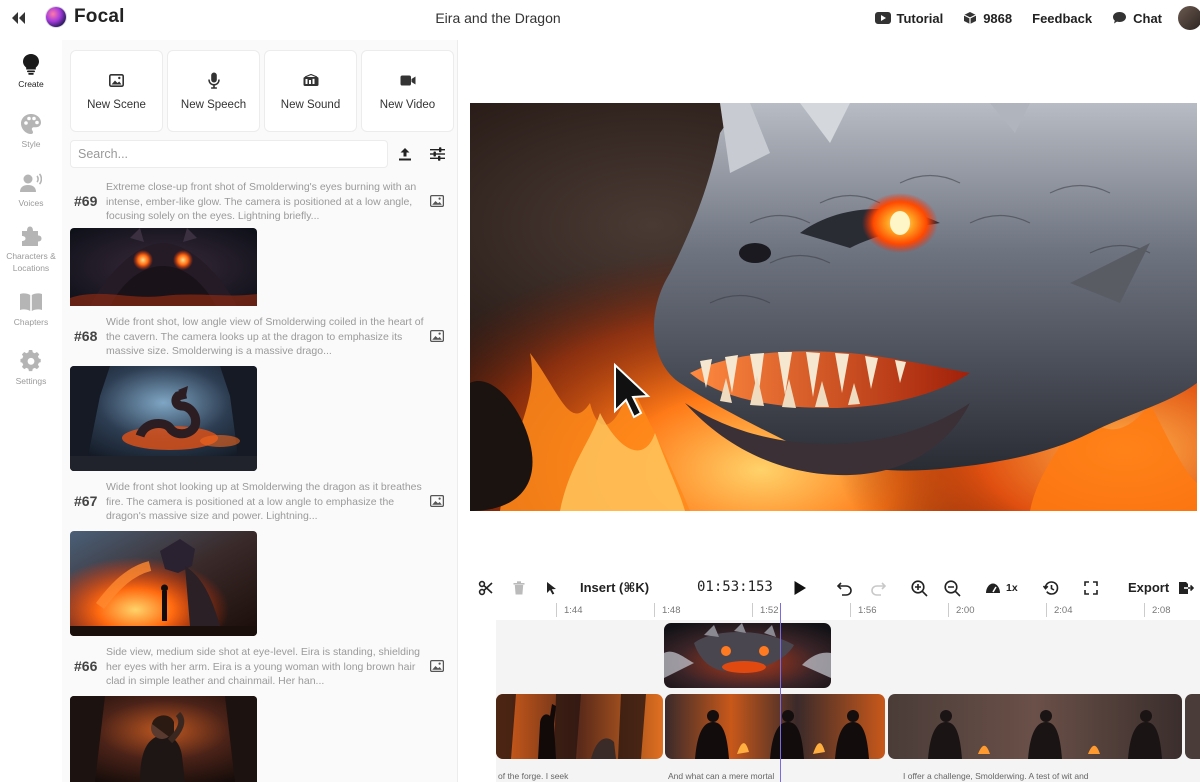 The width and height of the screenshot is (1200, 782). I want to click on palette-icon, so click(31, 124).